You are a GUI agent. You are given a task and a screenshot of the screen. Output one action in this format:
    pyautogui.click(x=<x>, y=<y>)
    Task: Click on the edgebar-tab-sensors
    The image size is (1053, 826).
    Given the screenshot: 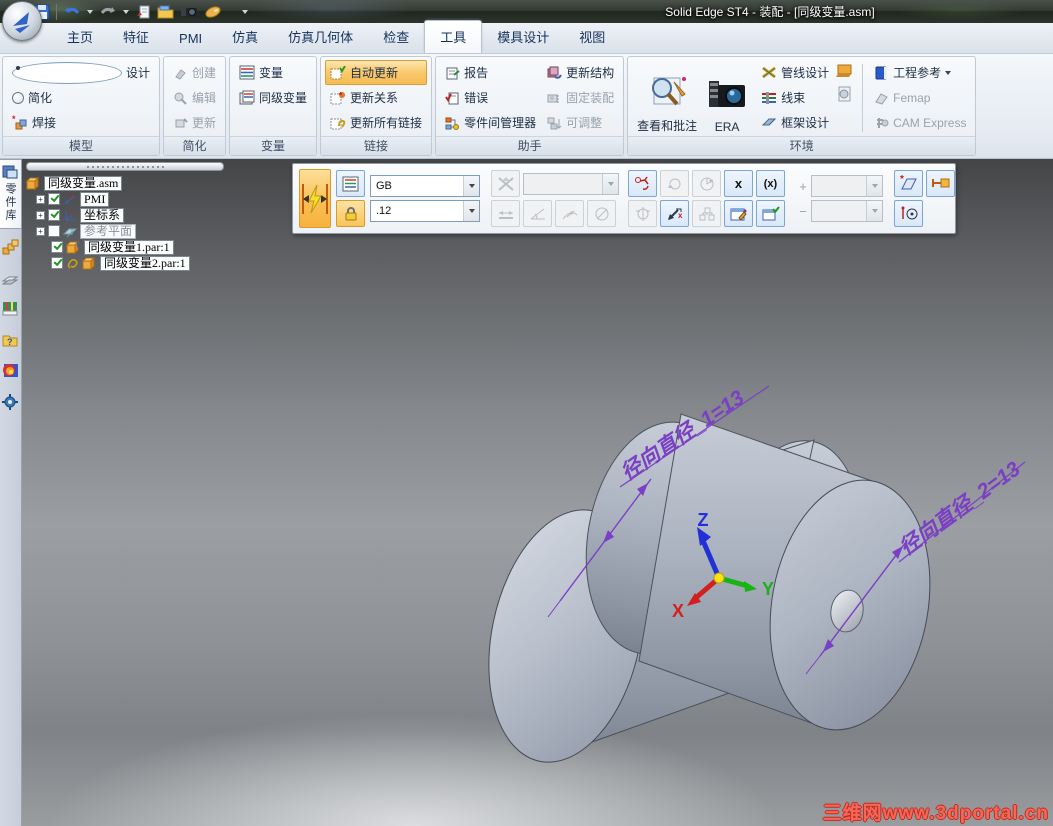 What is the action you would take?
    pyautogui.click(x=11, y=308)
    